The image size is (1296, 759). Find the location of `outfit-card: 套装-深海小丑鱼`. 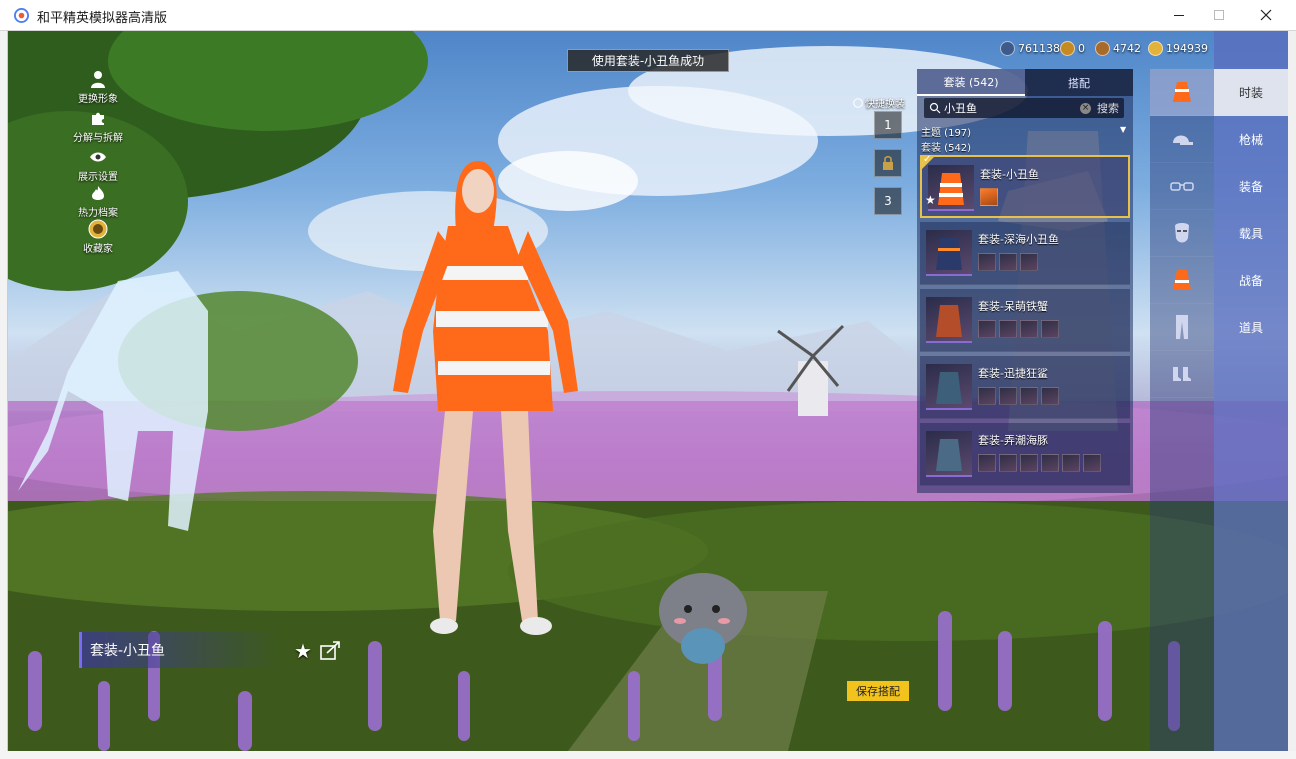

outfit-card: 套装-深海小丑鱼 is located at coordinates (1025, 253).